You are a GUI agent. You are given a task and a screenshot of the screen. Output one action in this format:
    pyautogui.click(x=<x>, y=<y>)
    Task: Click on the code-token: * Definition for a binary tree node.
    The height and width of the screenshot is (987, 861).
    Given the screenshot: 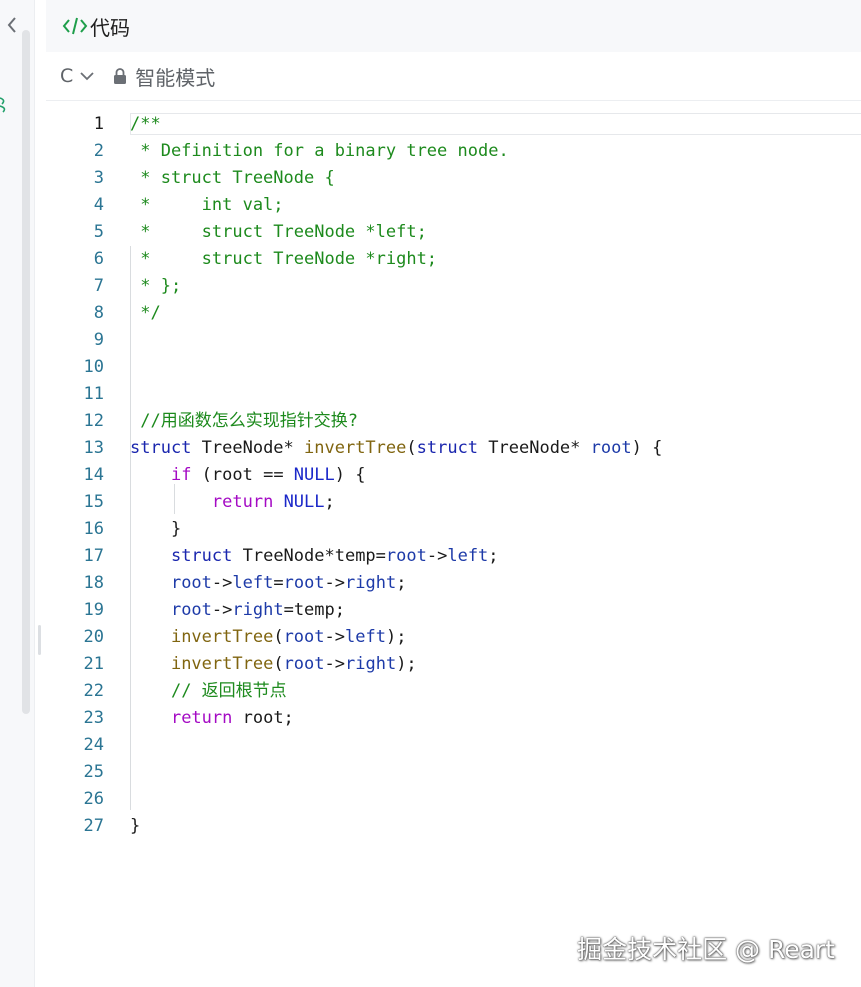 What is the action you would take?
    pyautogui.click(x=319, y=151)
    